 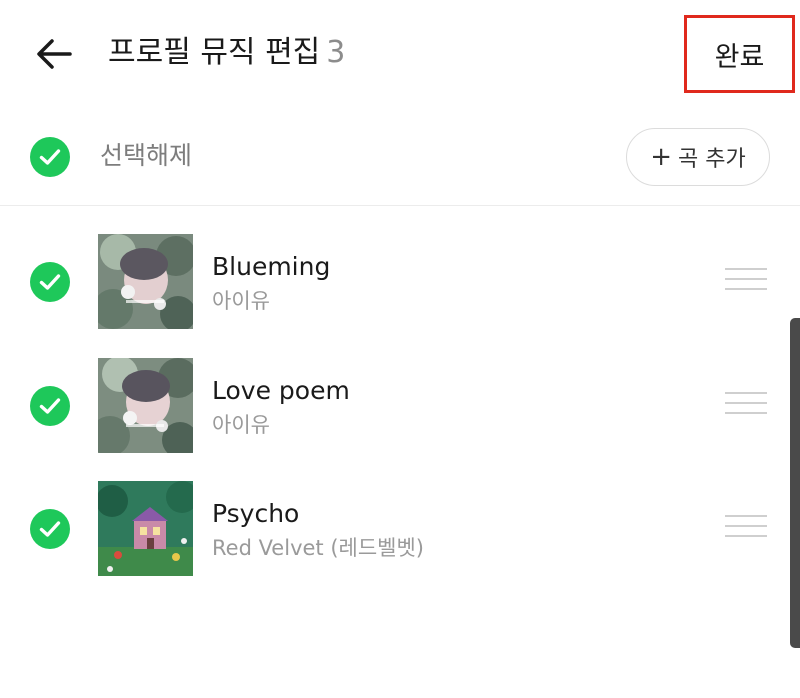 I want to click on done-button: 완료, so click(x=739, y=54).